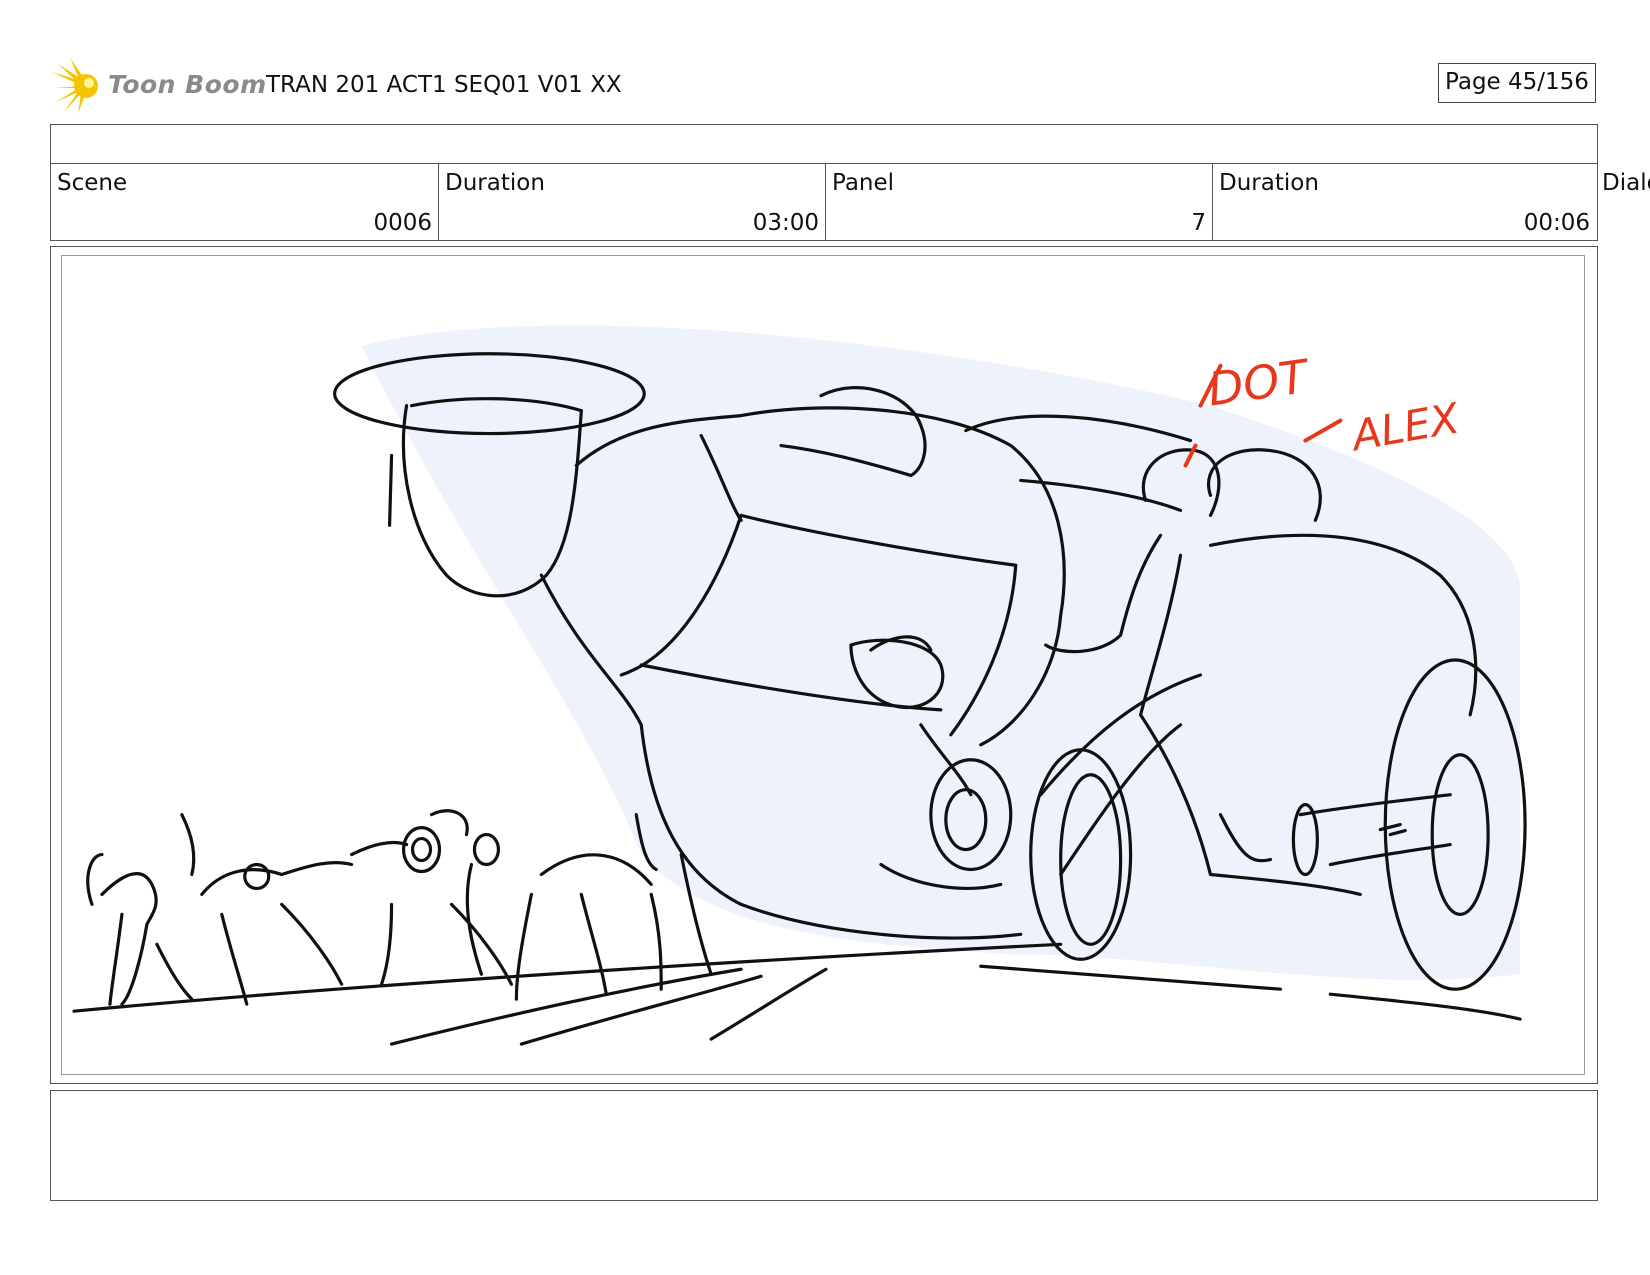  Describe the element at coordinates (245, 202) in the screenshot. I see `scene-cell: Scene 0006` at that location.